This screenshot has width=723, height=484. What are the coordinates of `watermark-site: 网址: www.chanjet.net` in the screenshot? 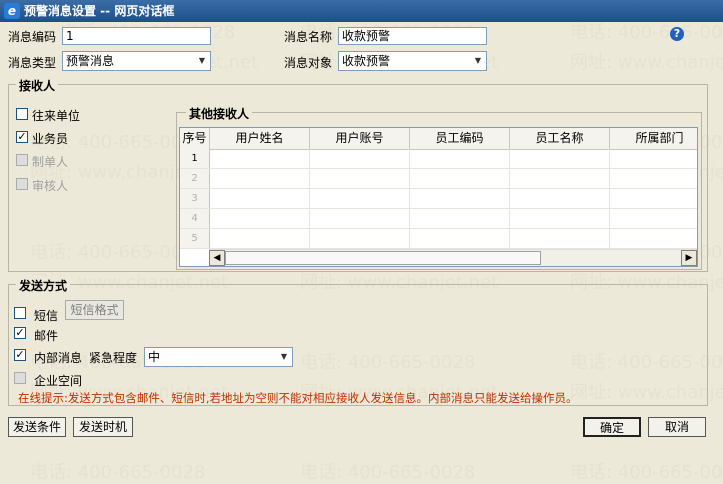 It's located at (646, 62).